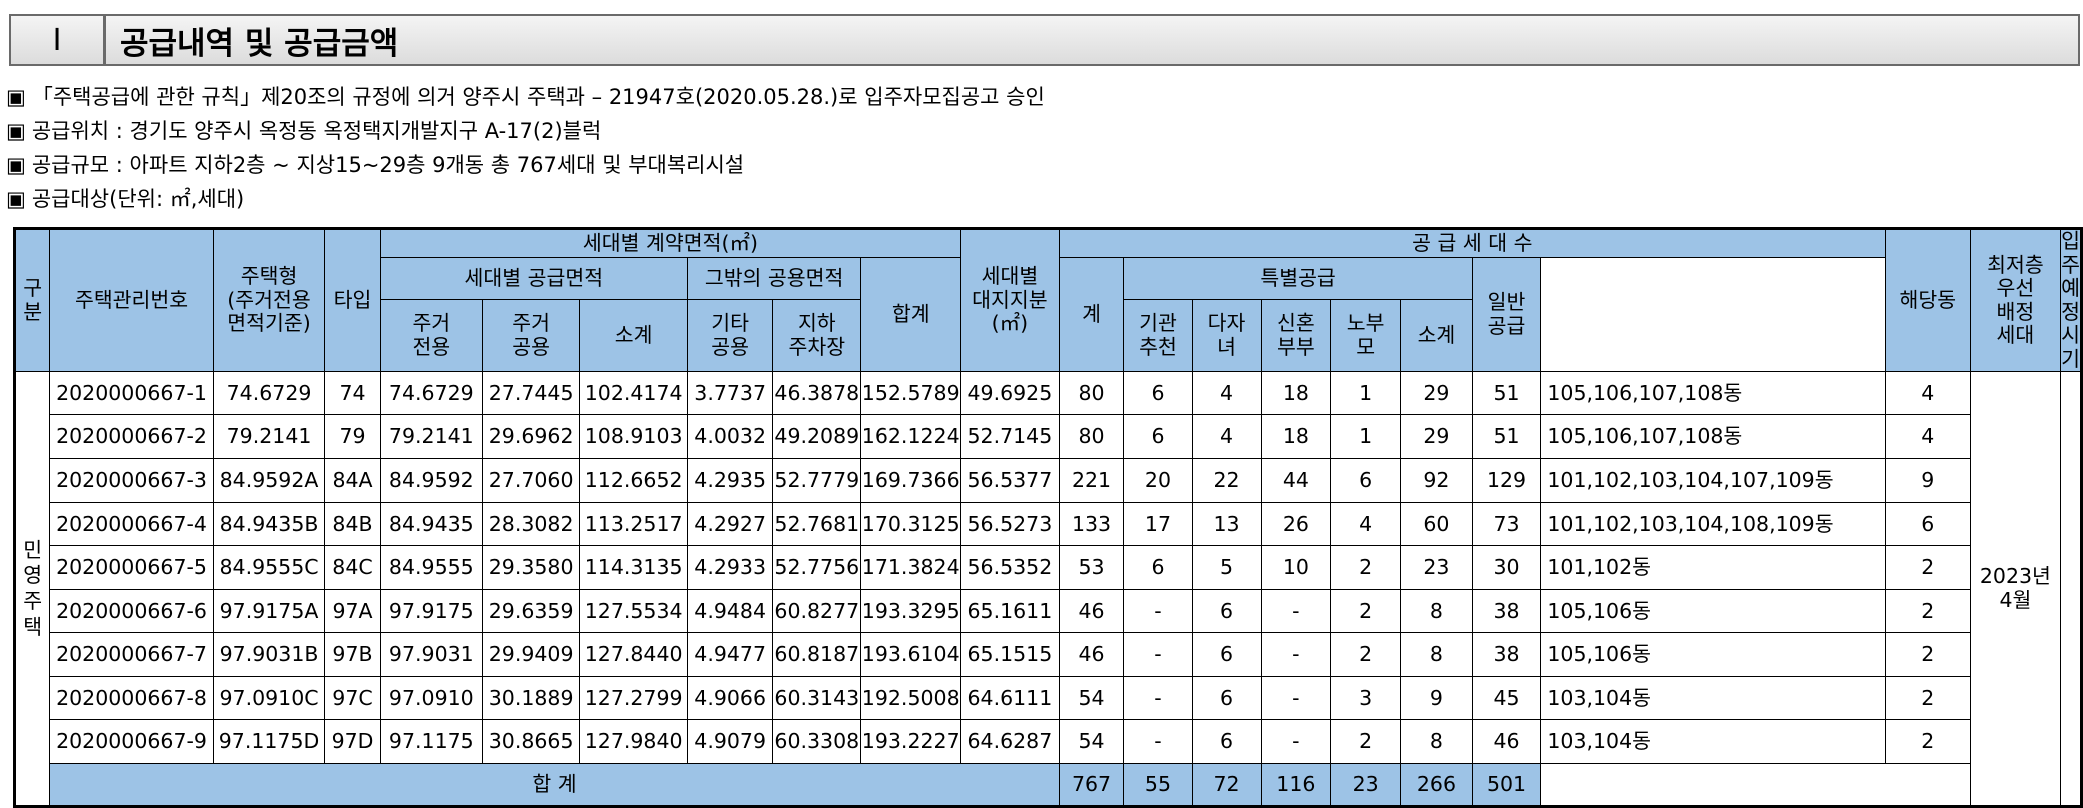 This screenshot has width=2083, height=808. I want to click on other-common-cell: 3.7737, so click(730, 393).